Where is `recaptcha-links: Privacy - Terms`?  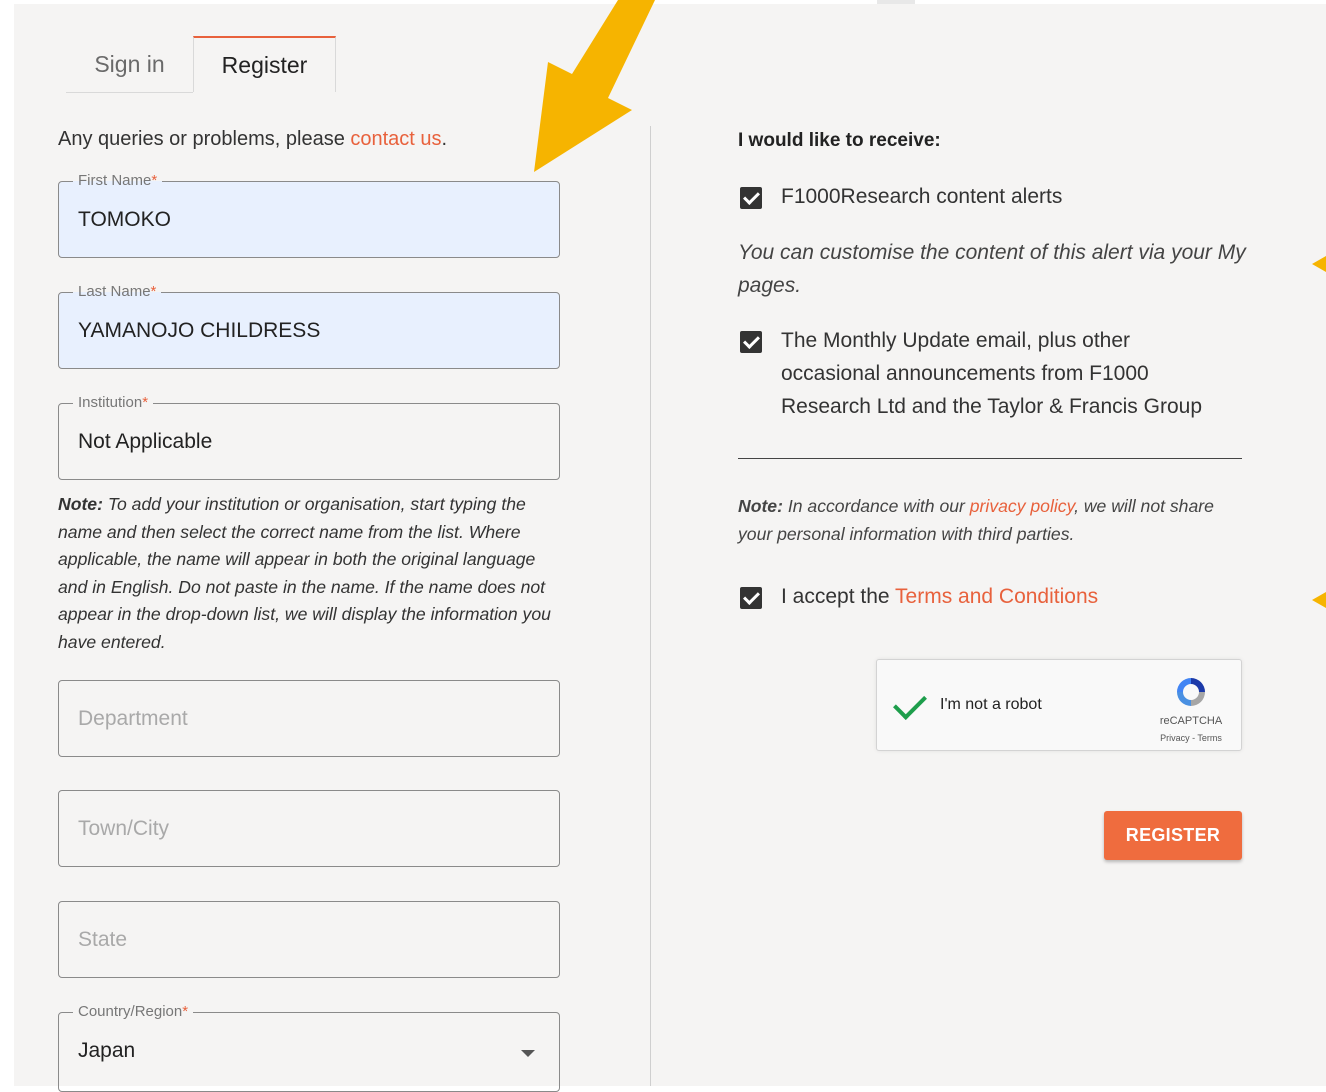
recaptcha-links: Privacy - Terms is located at coordinates (1191, 738).